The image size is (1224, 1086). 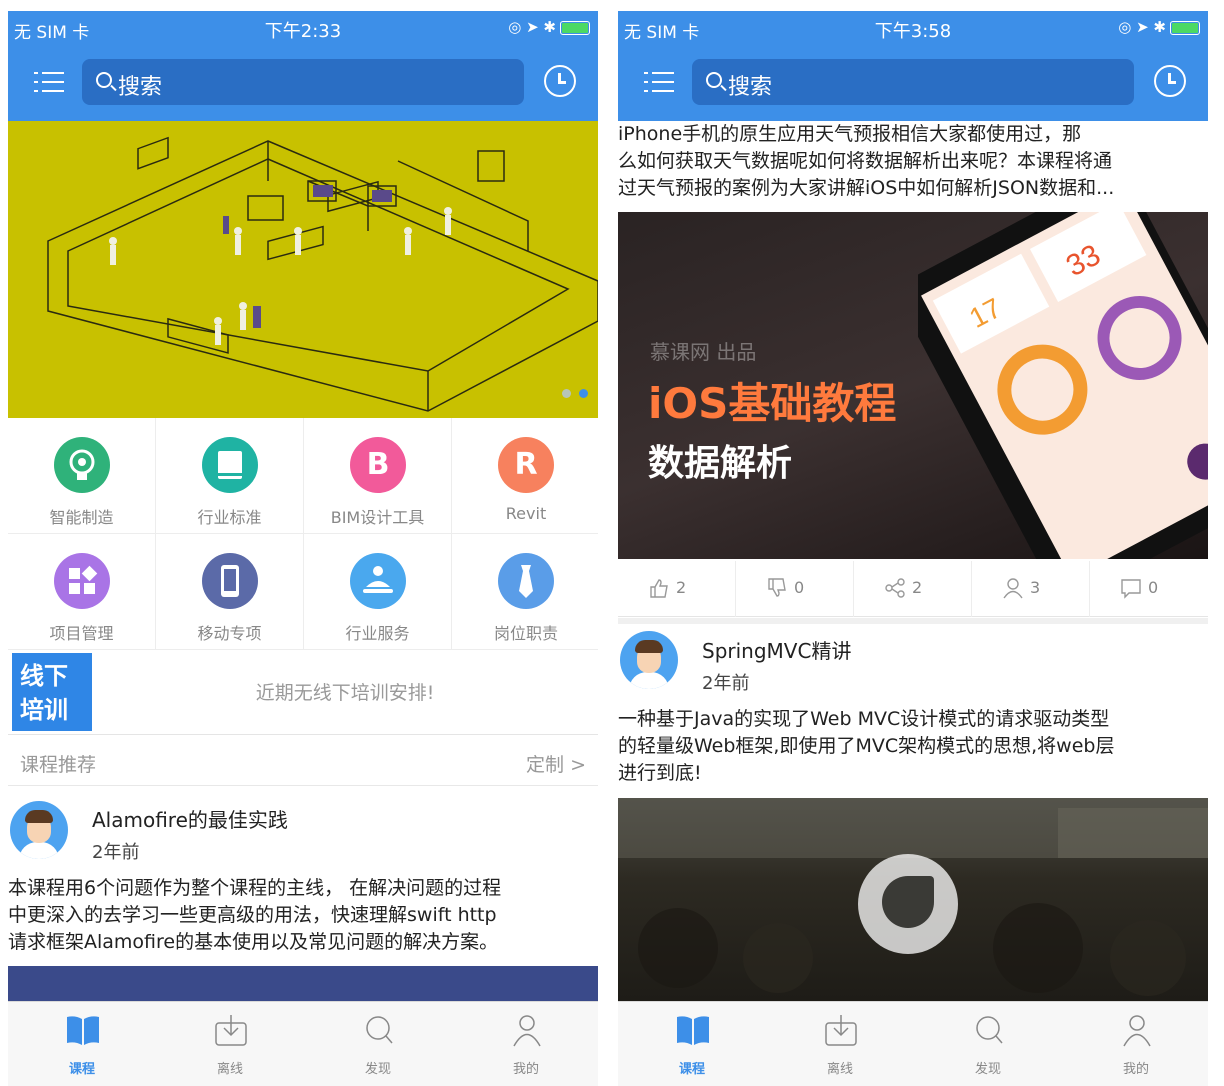 I want to click on share-icon, so click(x=895, y=588).